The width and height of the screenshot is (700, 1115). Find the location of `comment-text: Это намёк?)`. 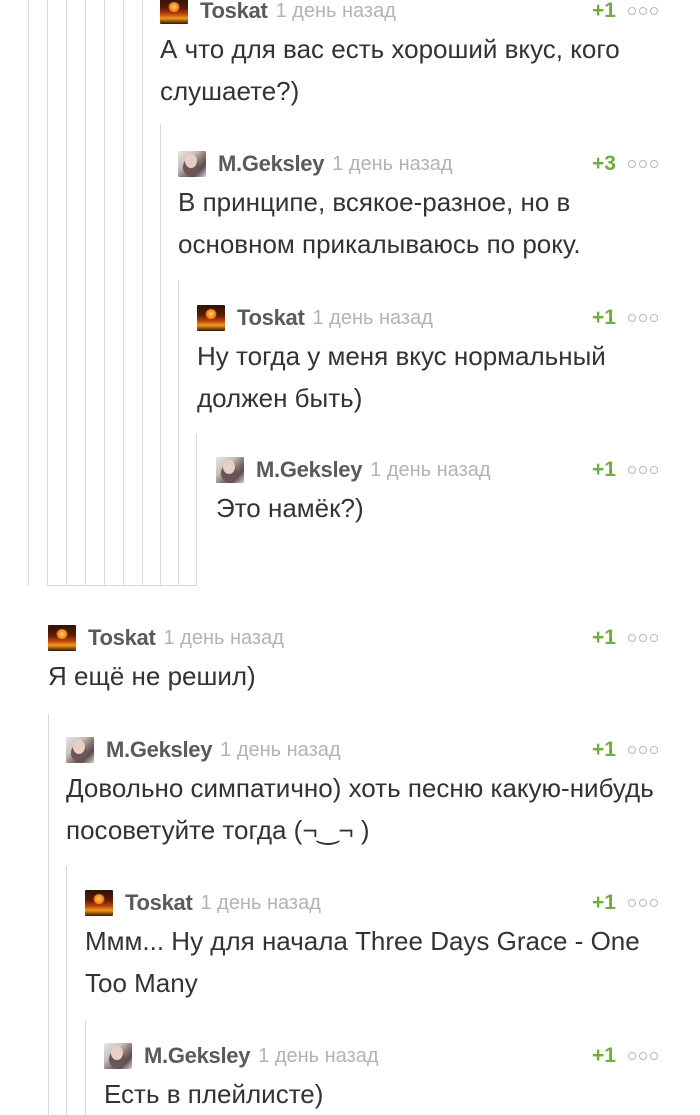

comment-text: Это намёк?) is located at coordinates (290, 508).